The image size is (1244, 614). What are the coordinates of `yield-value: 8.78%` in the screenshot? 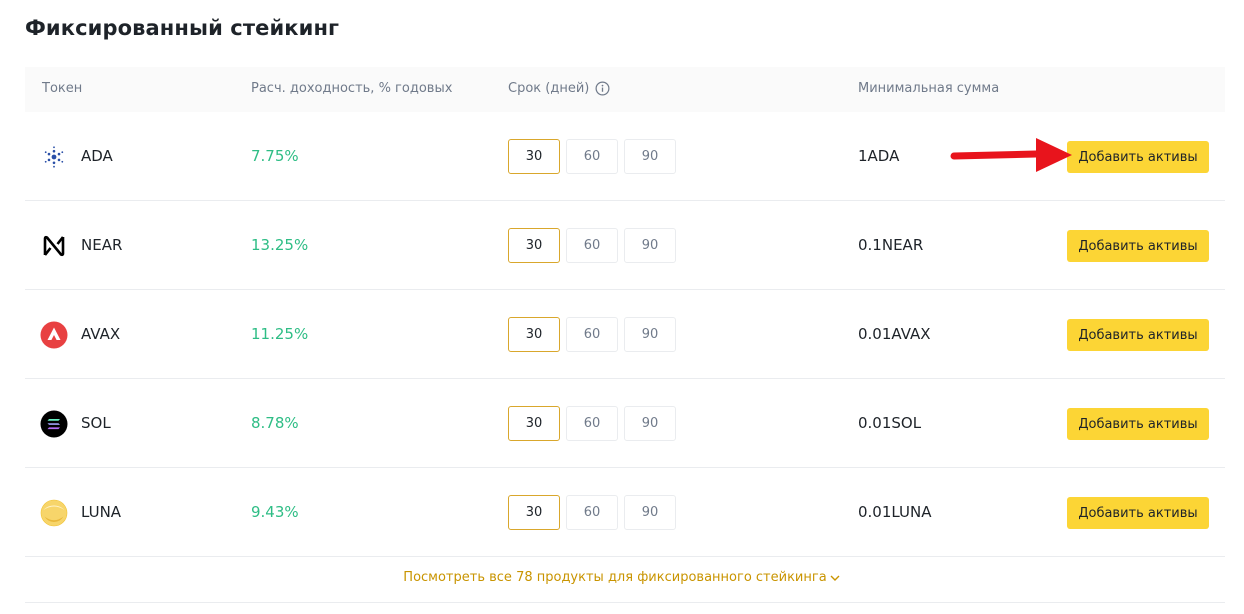 It's located at (275, 423).